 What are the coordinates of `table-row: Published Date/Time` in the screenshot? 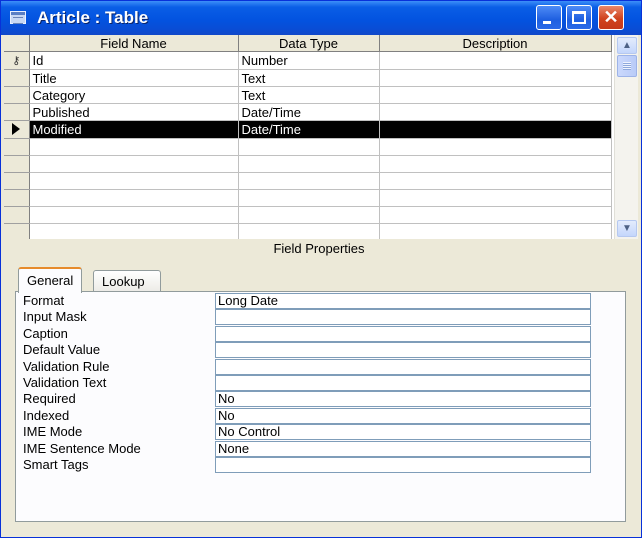 It's located at (308, 112).